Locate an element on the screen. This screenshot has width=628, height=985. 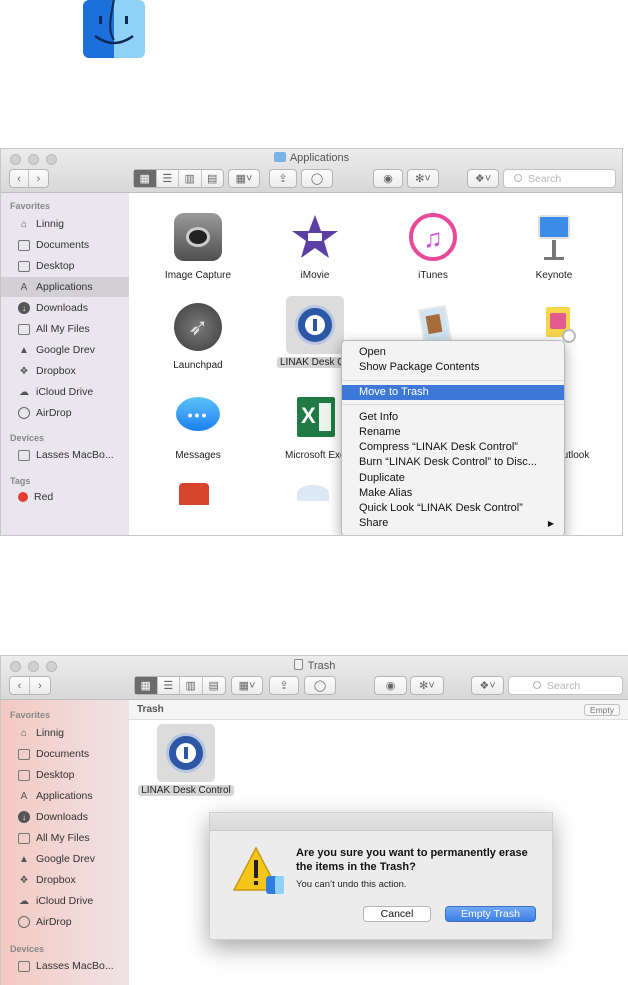
empty-trash-button: Empty Trash is located at coordinates (490, 914).